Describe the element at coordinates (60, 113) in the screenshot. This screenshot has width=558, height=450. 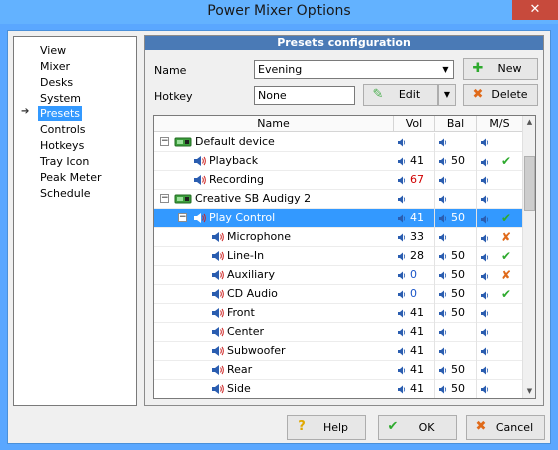
I see `nav-item-presets: Presets` at that location.